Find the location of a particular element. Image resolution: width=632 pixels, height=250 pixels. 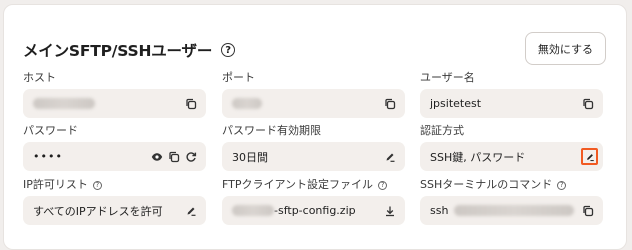

ftp-config-value-box: -sftp-config.zip is located at coordinates (313, 210).